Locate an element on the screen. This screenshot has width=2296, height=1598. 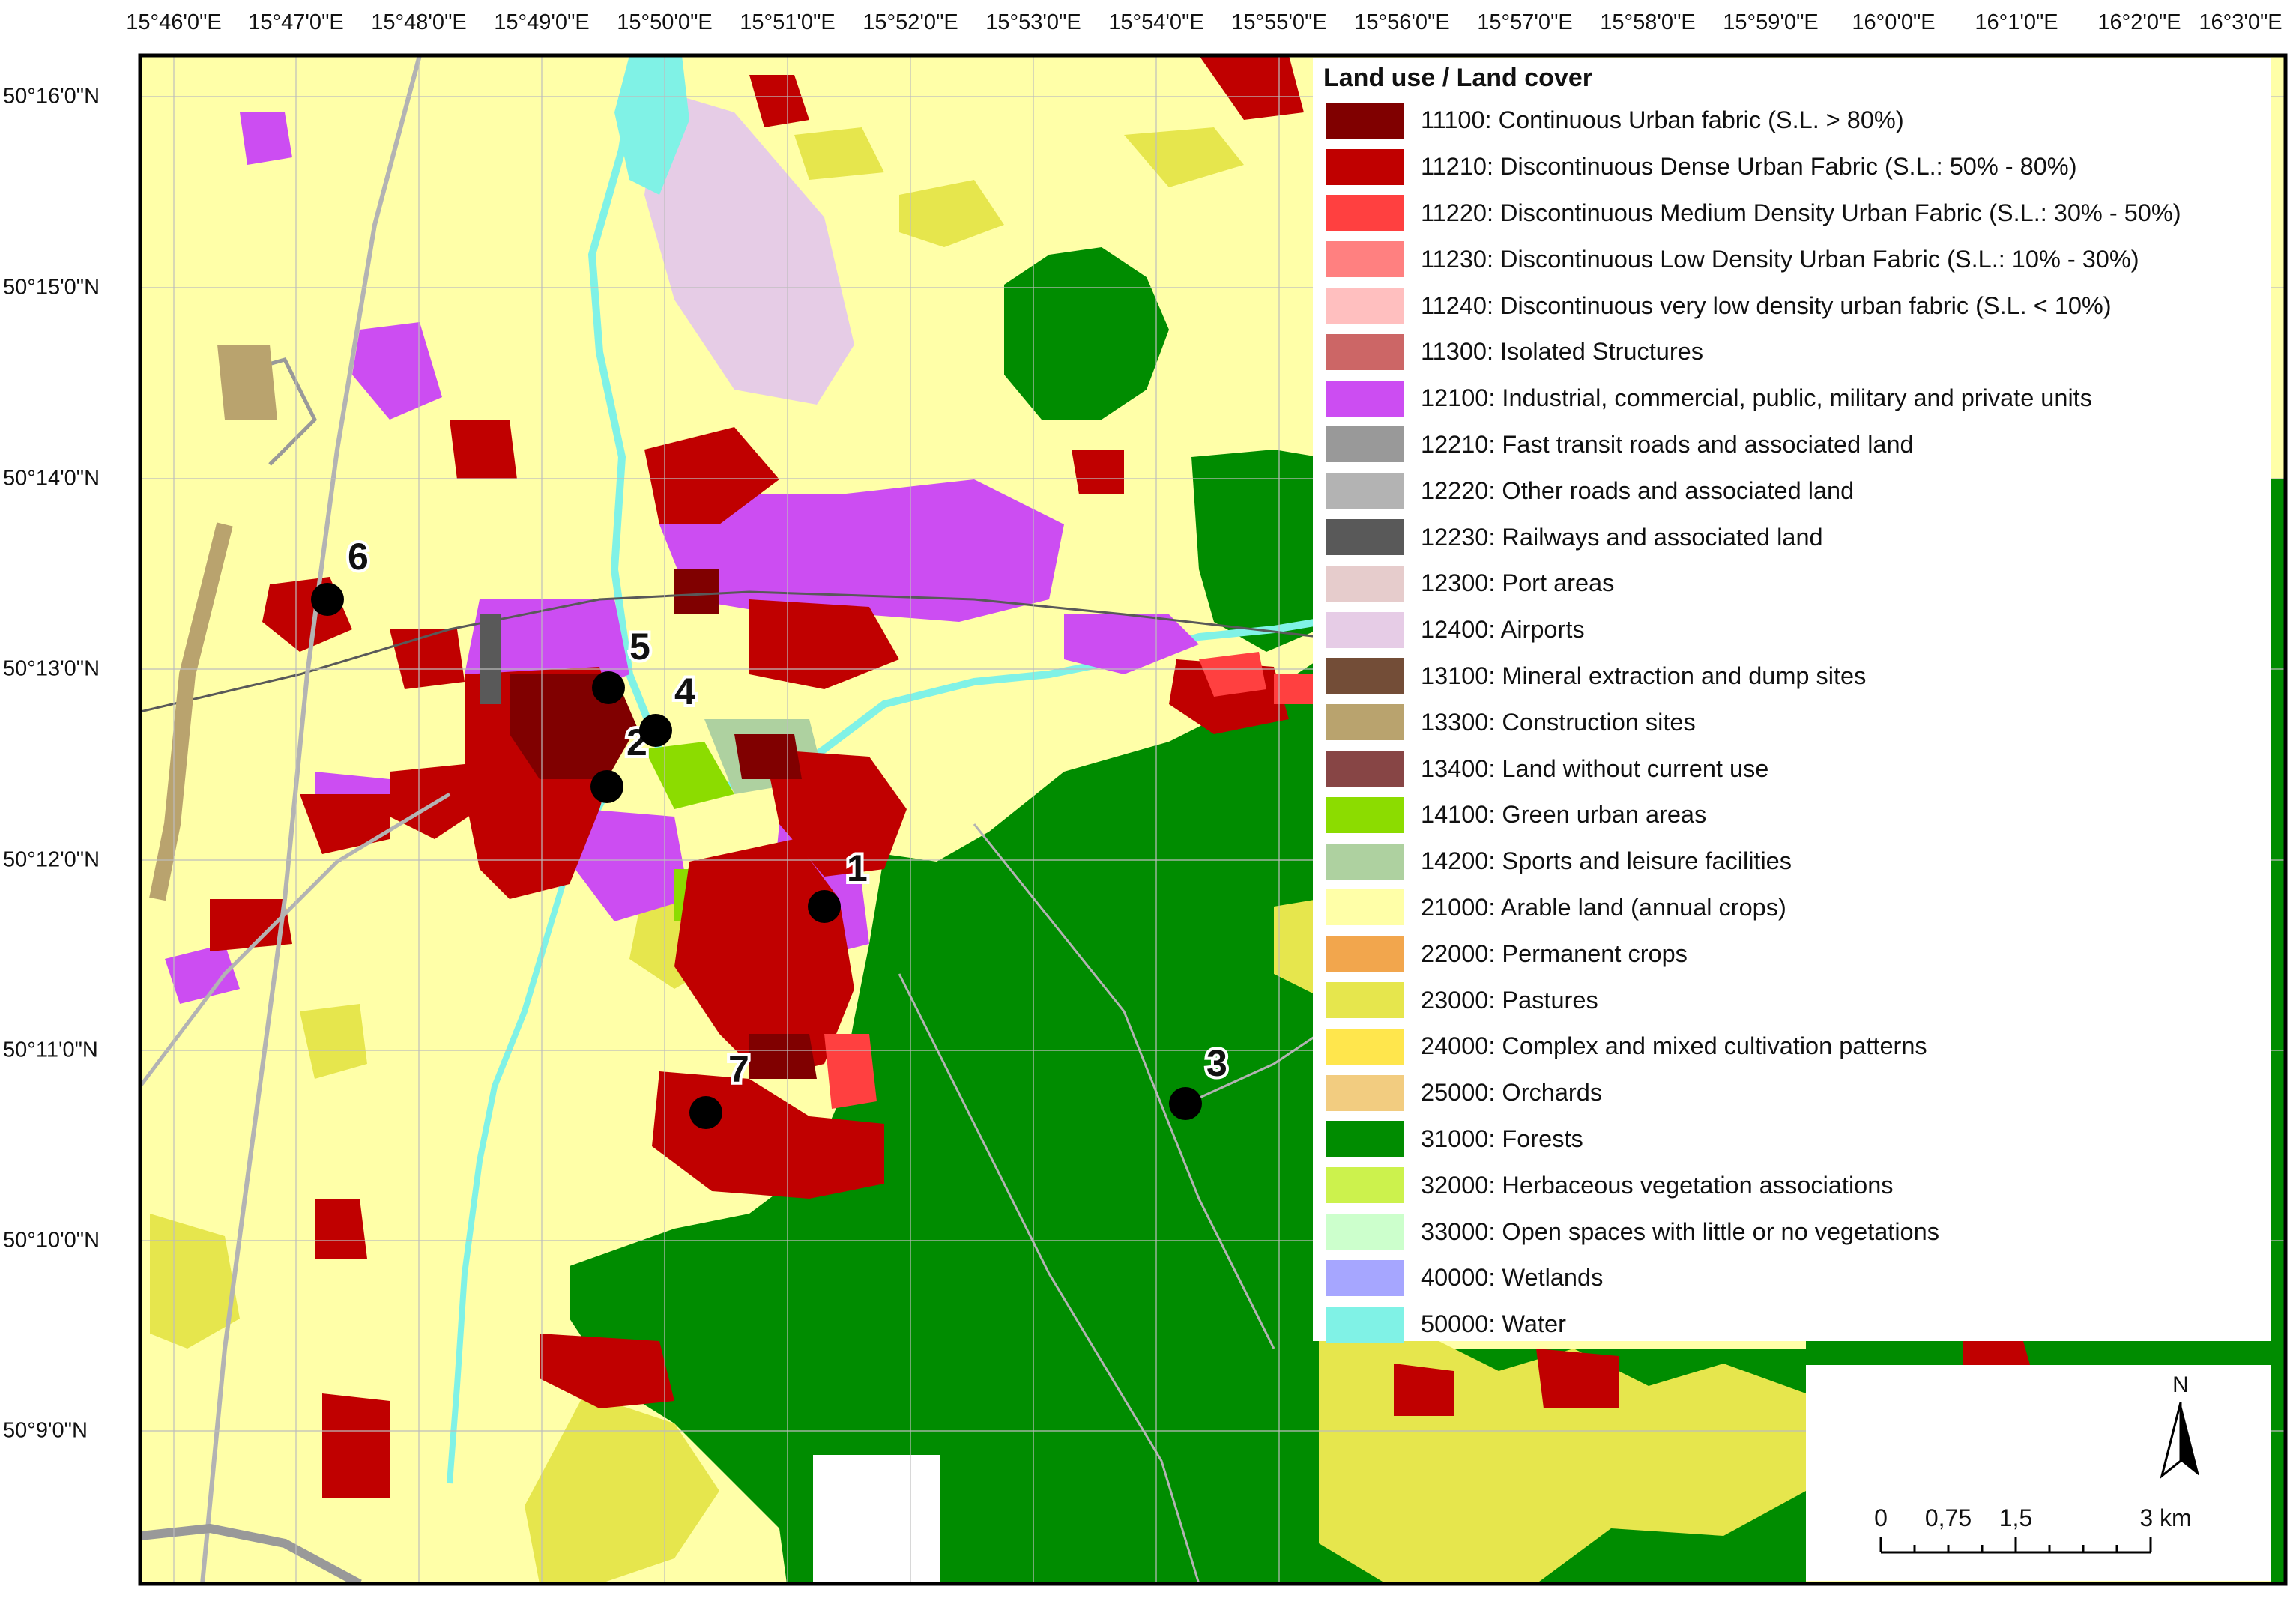
lon-tick: 16°2'0"E is located at coordinates (2139, 22).